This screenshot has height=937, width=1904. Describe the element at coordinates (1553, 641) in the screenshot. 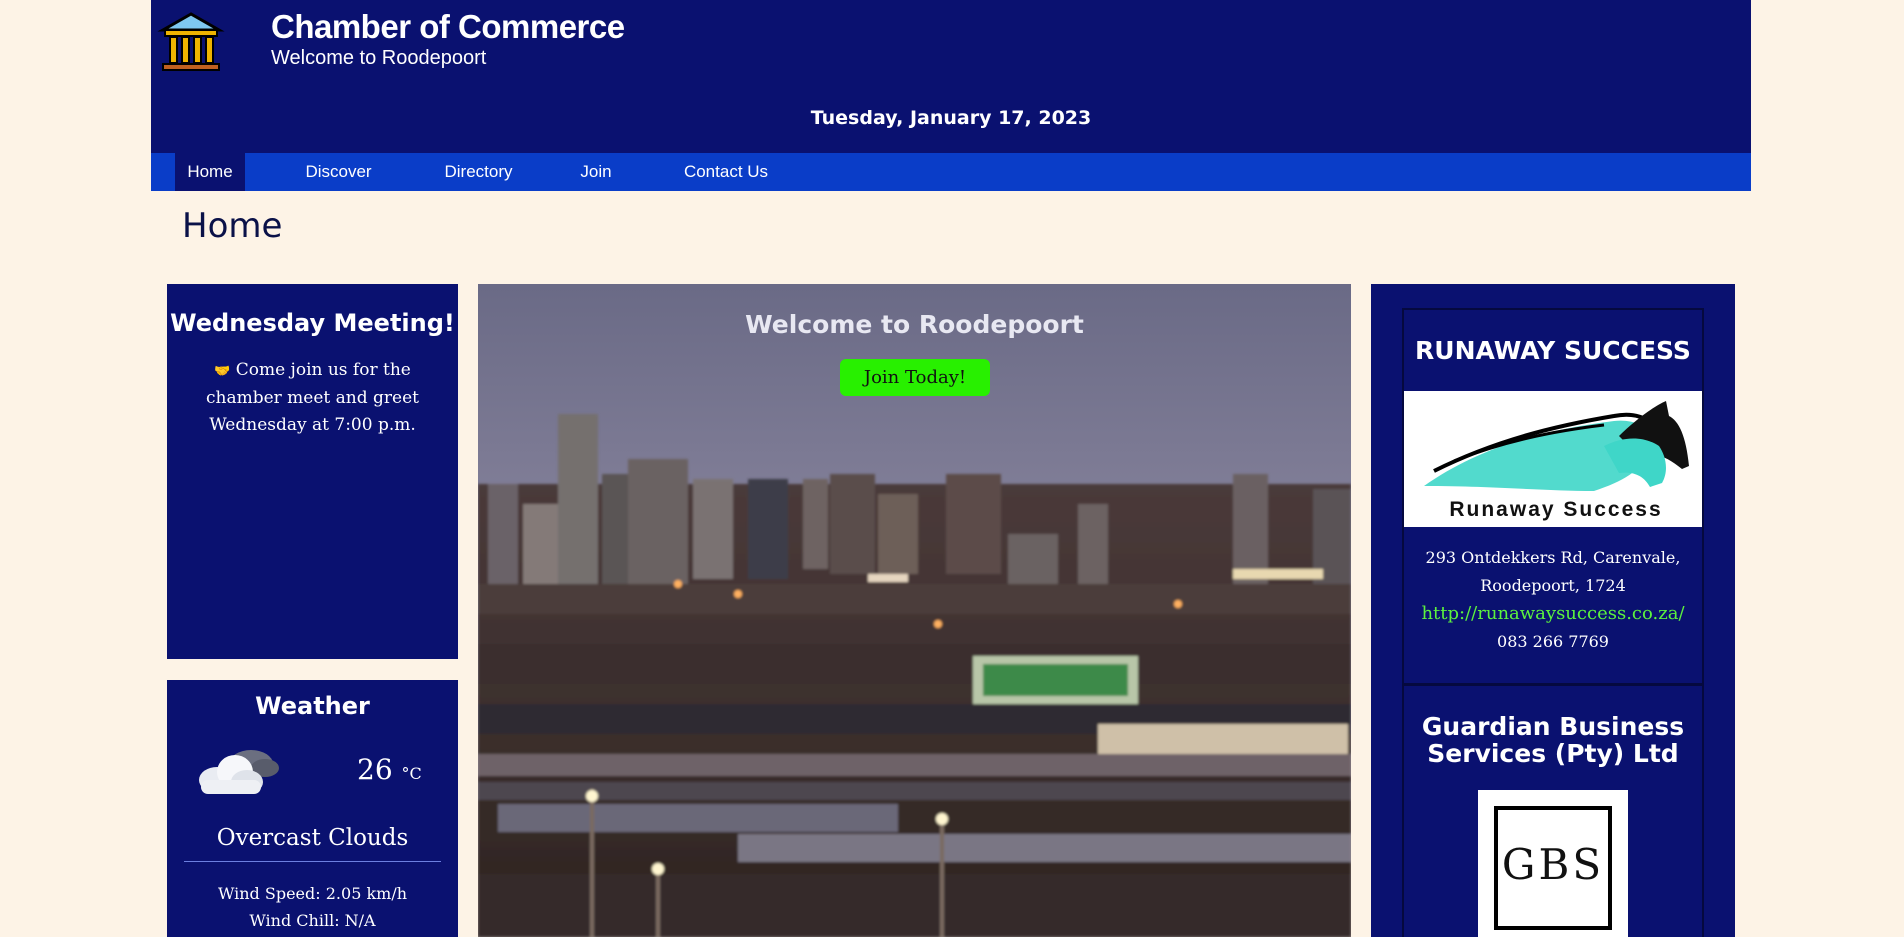

I see `phone-number: 083 266 7769` at that location.